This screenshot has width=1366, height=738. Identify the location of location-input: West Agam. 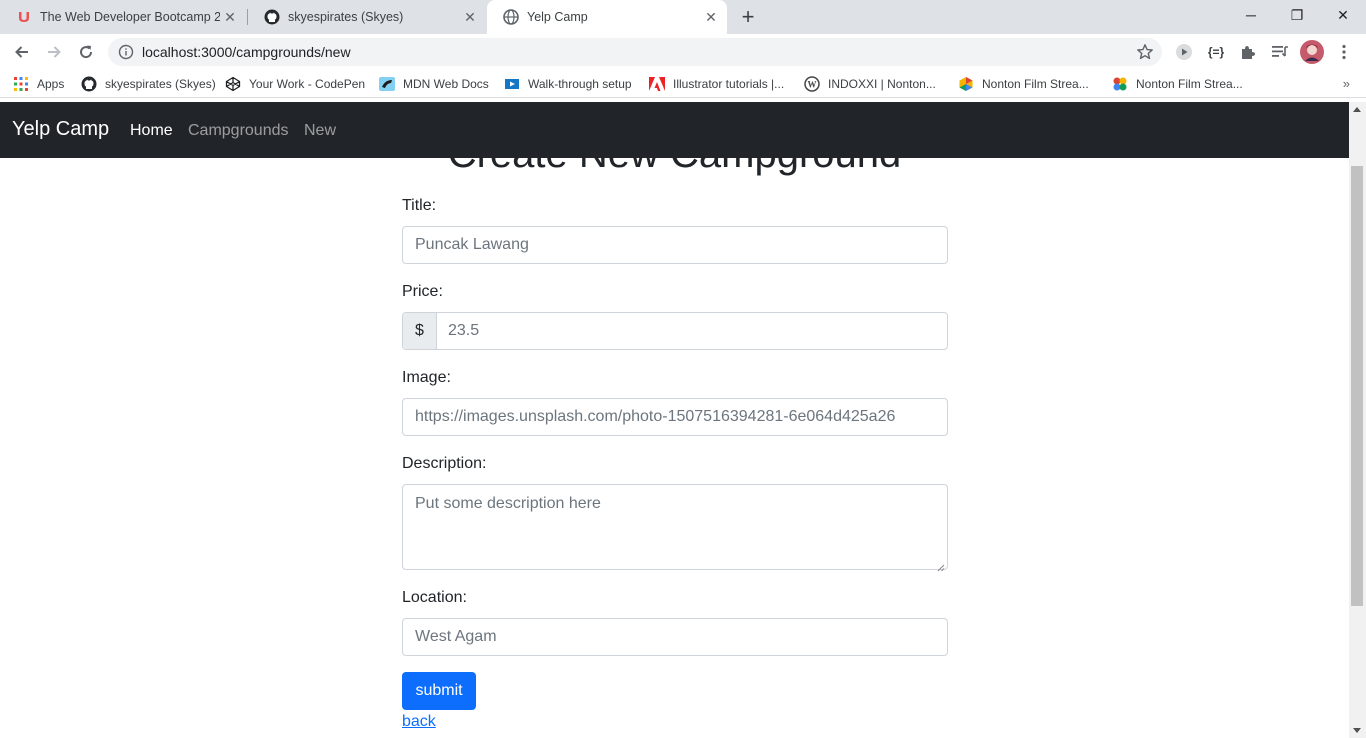
(675, 637).